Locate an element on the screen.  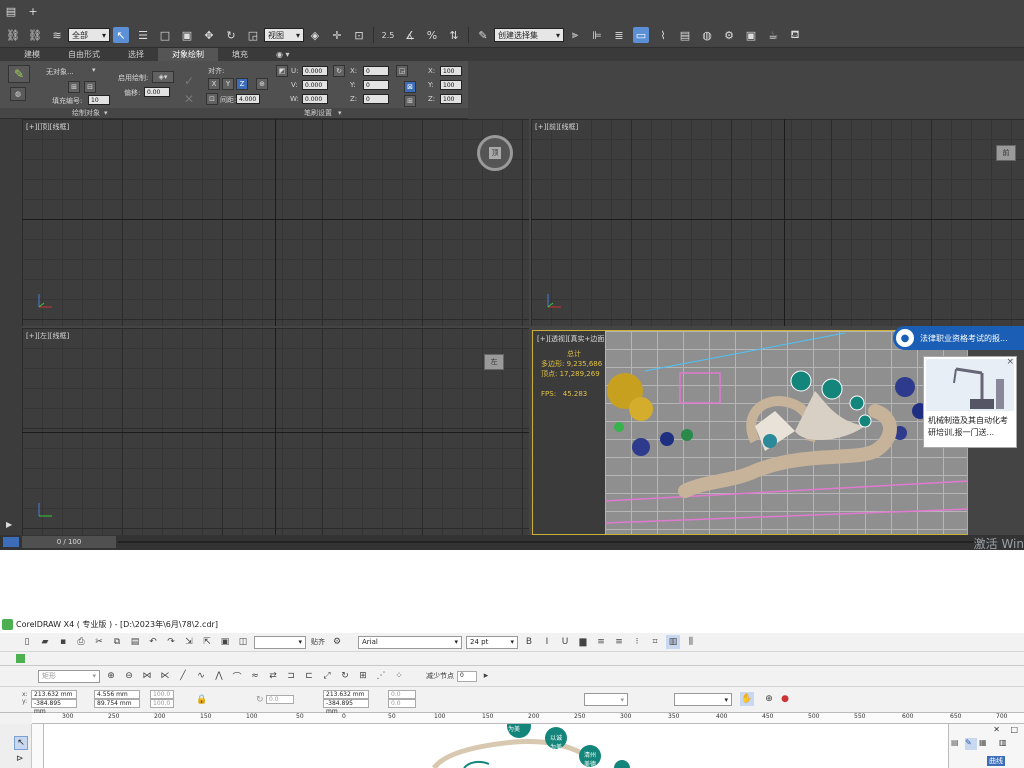
expand-arrow-icon: ▶ is located at coordinates (9, 524).